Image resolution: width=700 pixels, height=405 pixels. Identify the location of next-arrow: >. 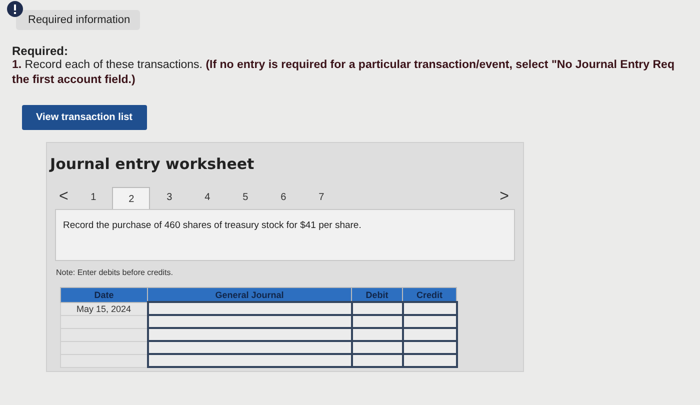
(504, 198).